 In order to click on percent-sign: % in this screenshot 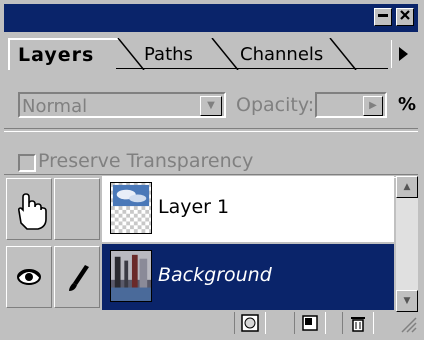, I will do `click(407, 104)`.